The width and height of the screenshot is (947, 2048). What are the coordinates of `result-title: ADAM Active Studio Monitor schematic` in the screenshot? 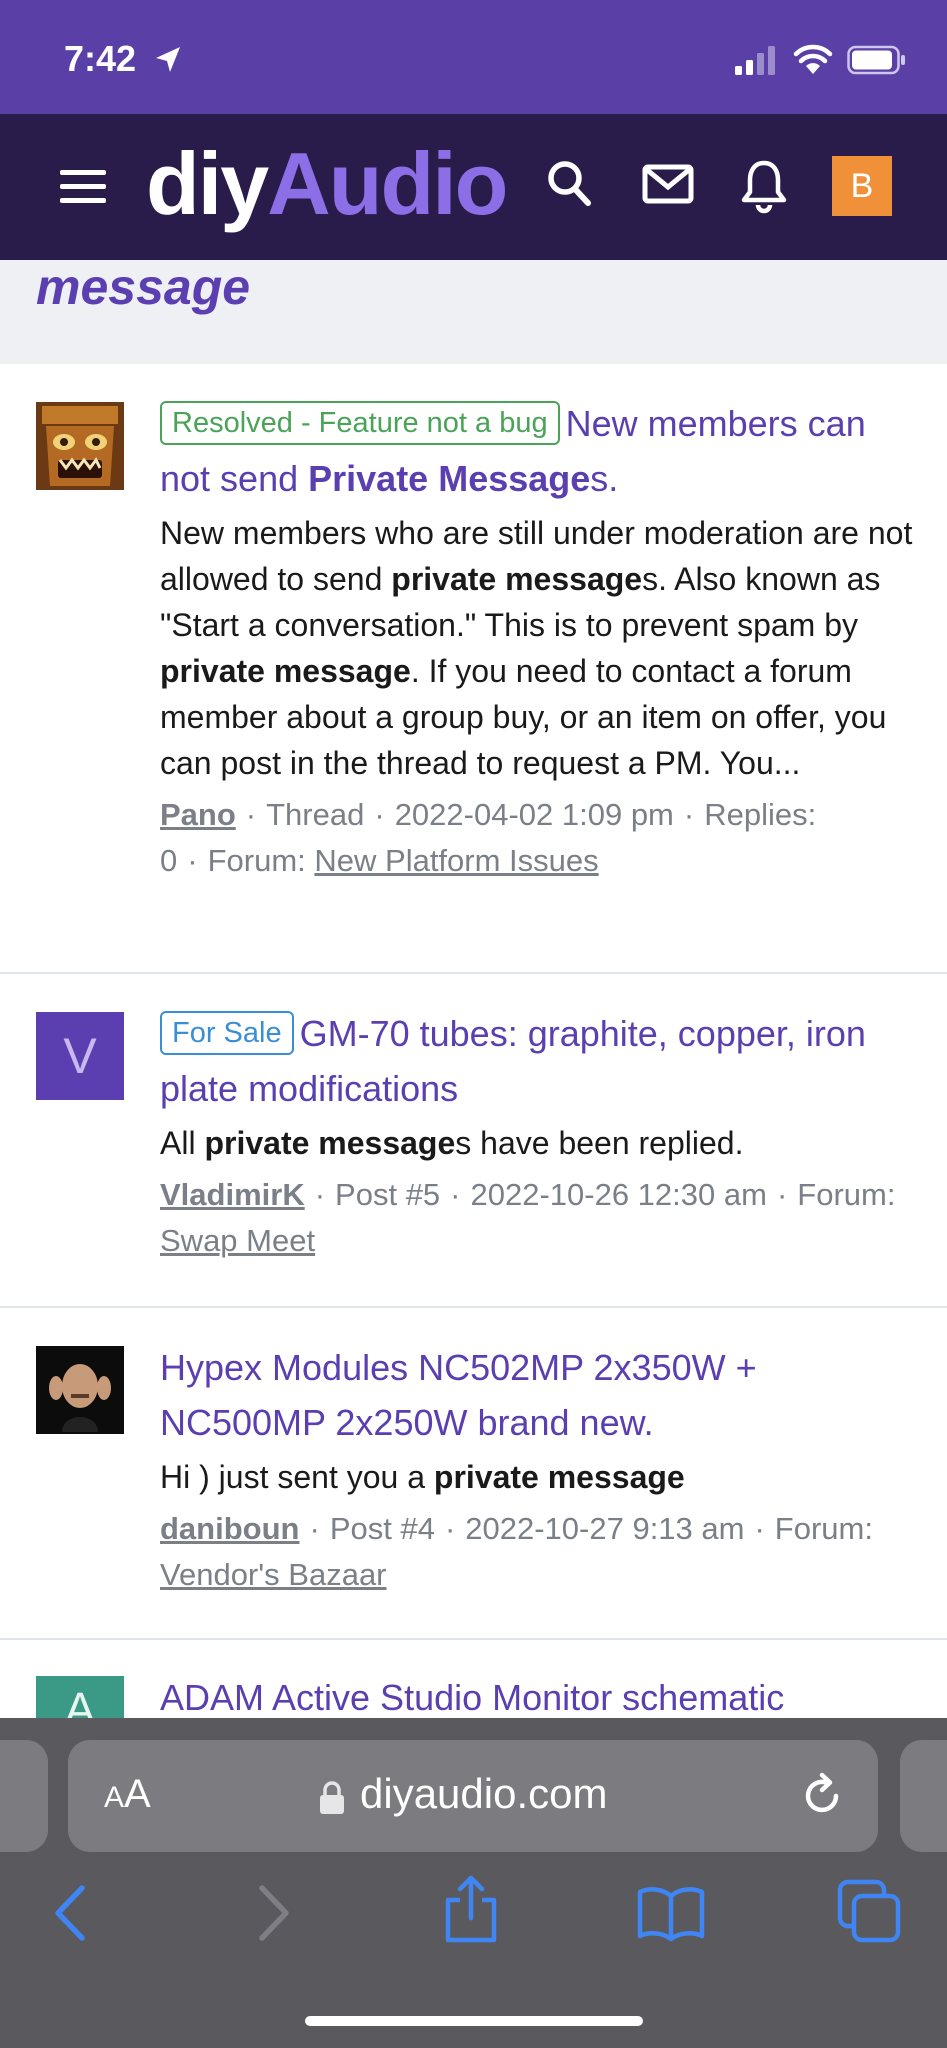 It's located at (540, 1694).